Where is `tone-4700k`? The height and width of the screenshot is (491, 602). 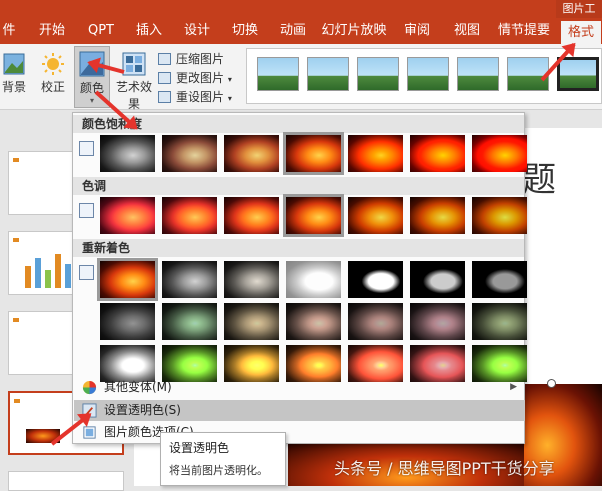 tone-4700k is located at coordinates (127, 215).